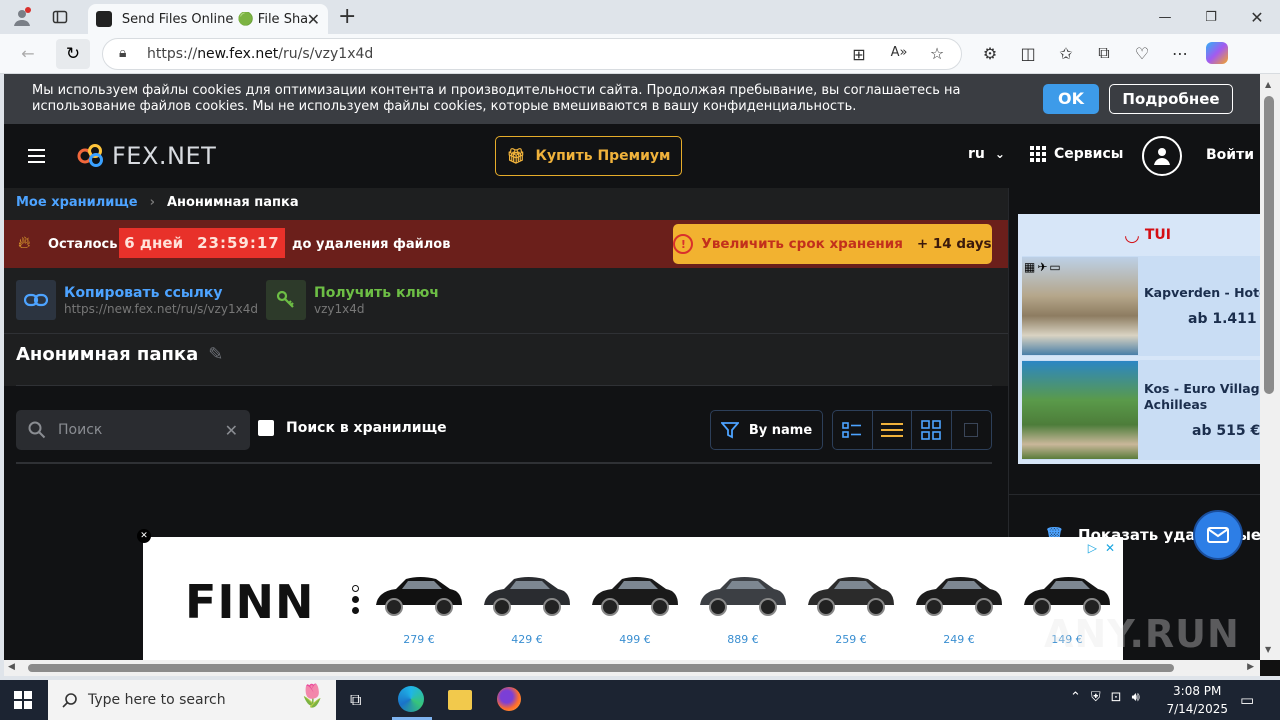 The height and width of the screenshot is (720, 1280). I want to click on back-icon: ←, so click(28, 53).